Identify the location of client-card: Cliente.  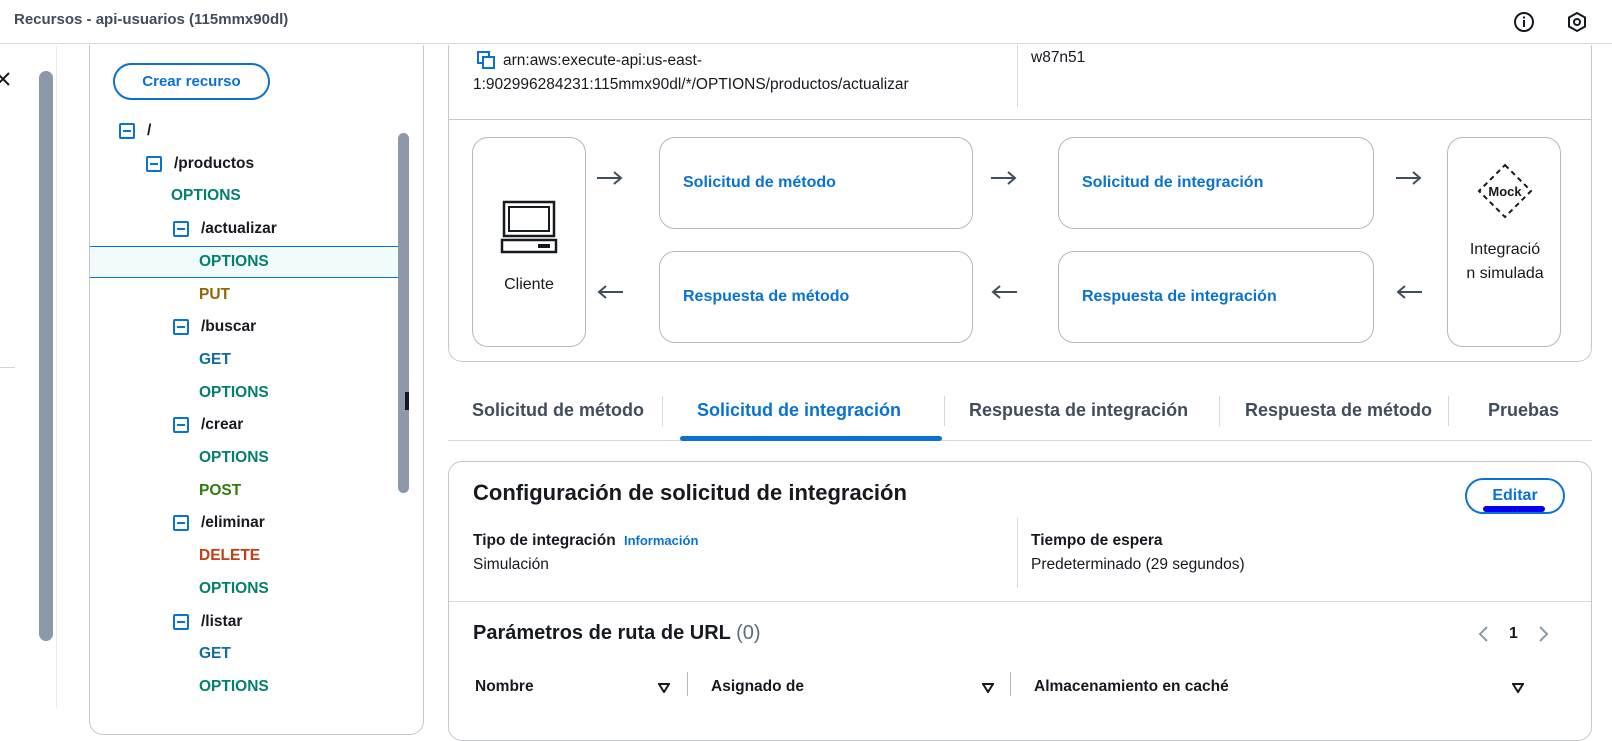
(529, 242).